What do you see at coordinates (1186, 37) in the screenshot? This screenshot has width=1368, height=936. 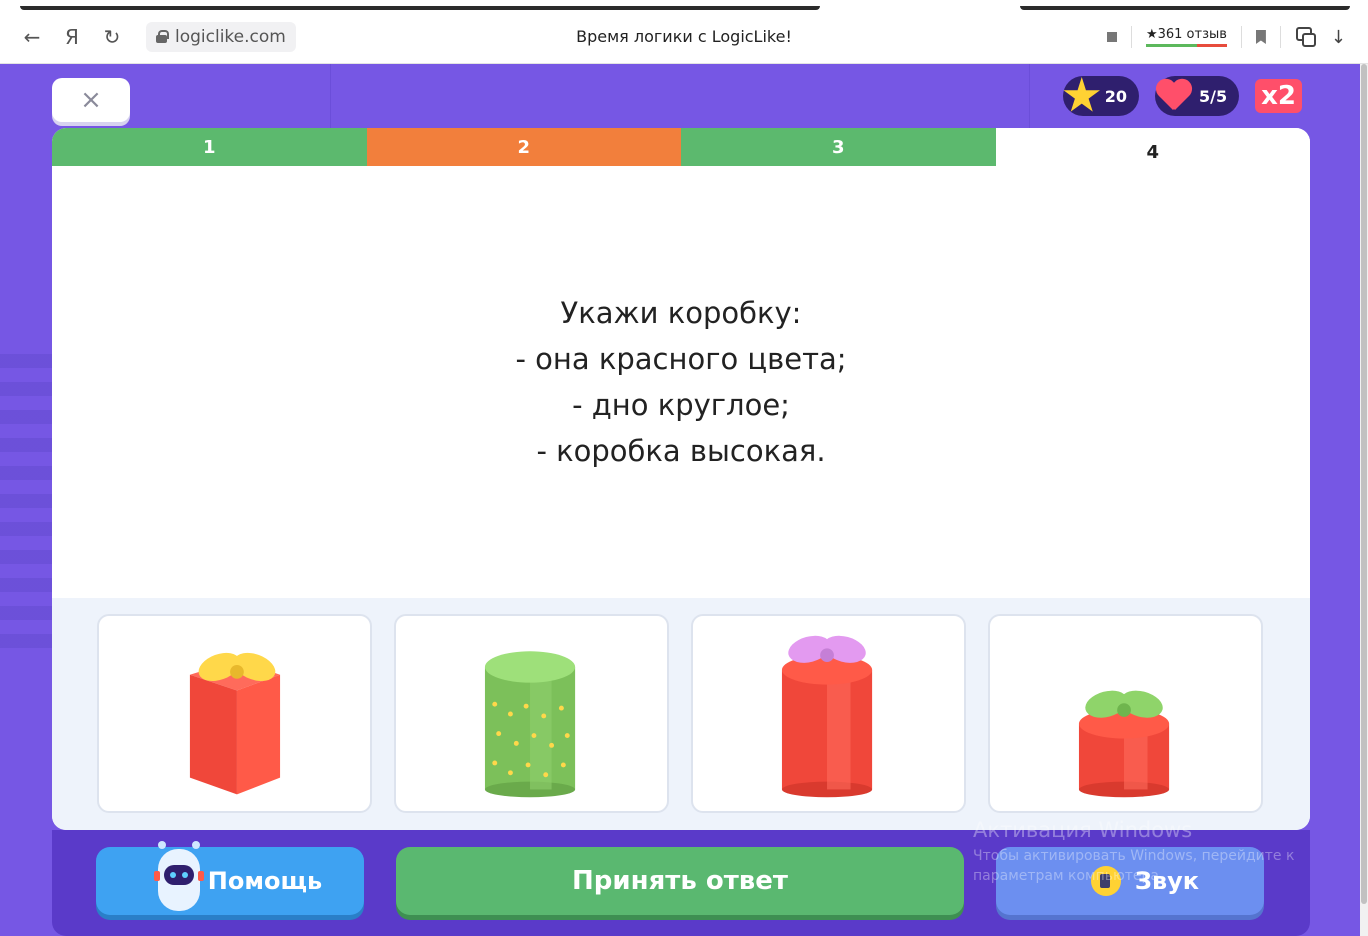 I see `reviews-link: ★361 отзыв` at bounding box center [1186, 37].